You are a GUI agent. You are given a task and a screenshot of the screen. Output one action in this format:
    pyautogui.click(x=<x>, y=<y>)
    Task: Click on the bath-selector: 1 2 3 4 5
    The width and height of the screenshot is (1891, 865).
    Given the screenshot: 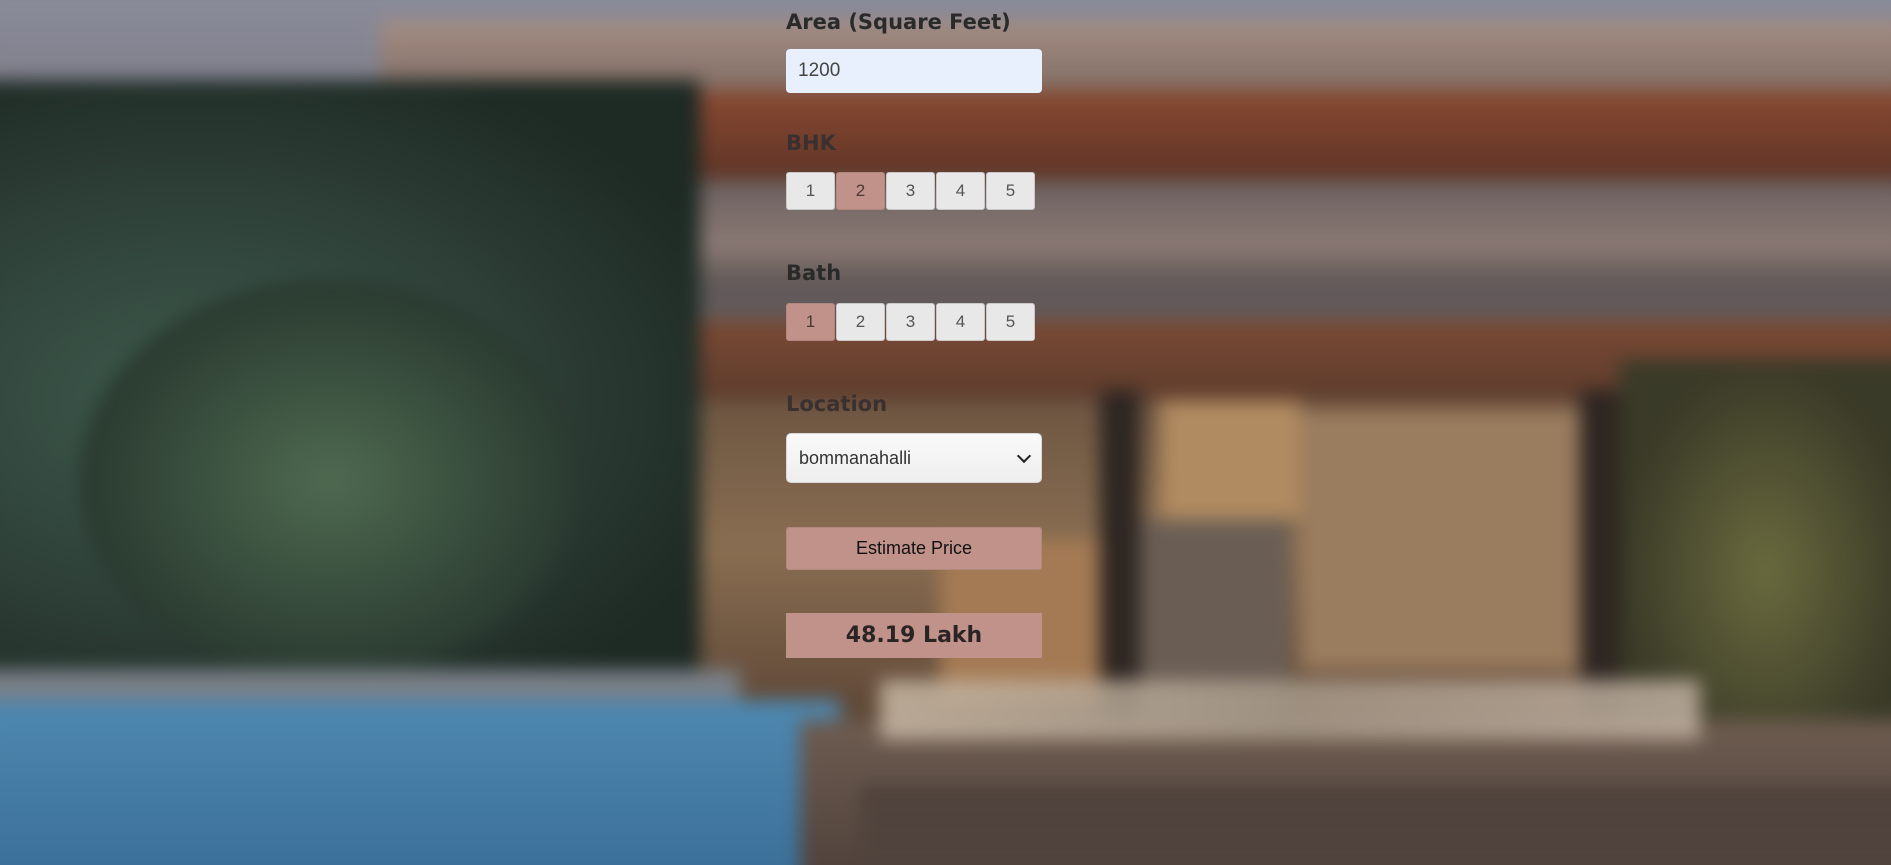 What is the action you would take?
    pyautogui.click(x=911, y=322)
    